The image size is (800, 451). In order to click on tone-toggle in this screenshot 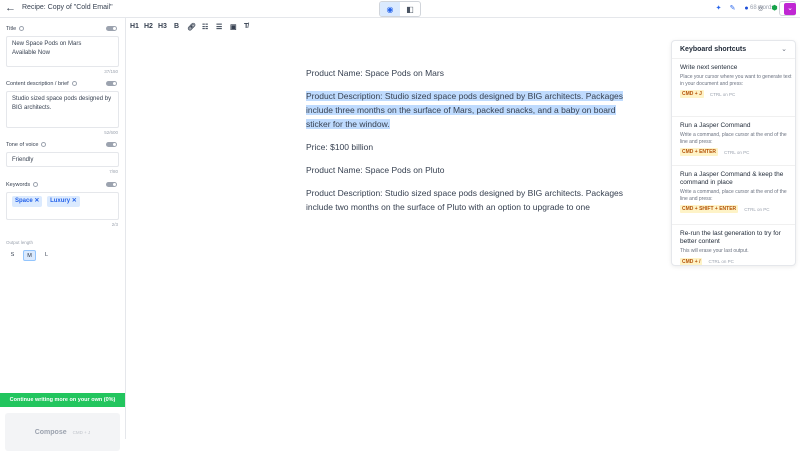, I will do `click(111, 144)`.